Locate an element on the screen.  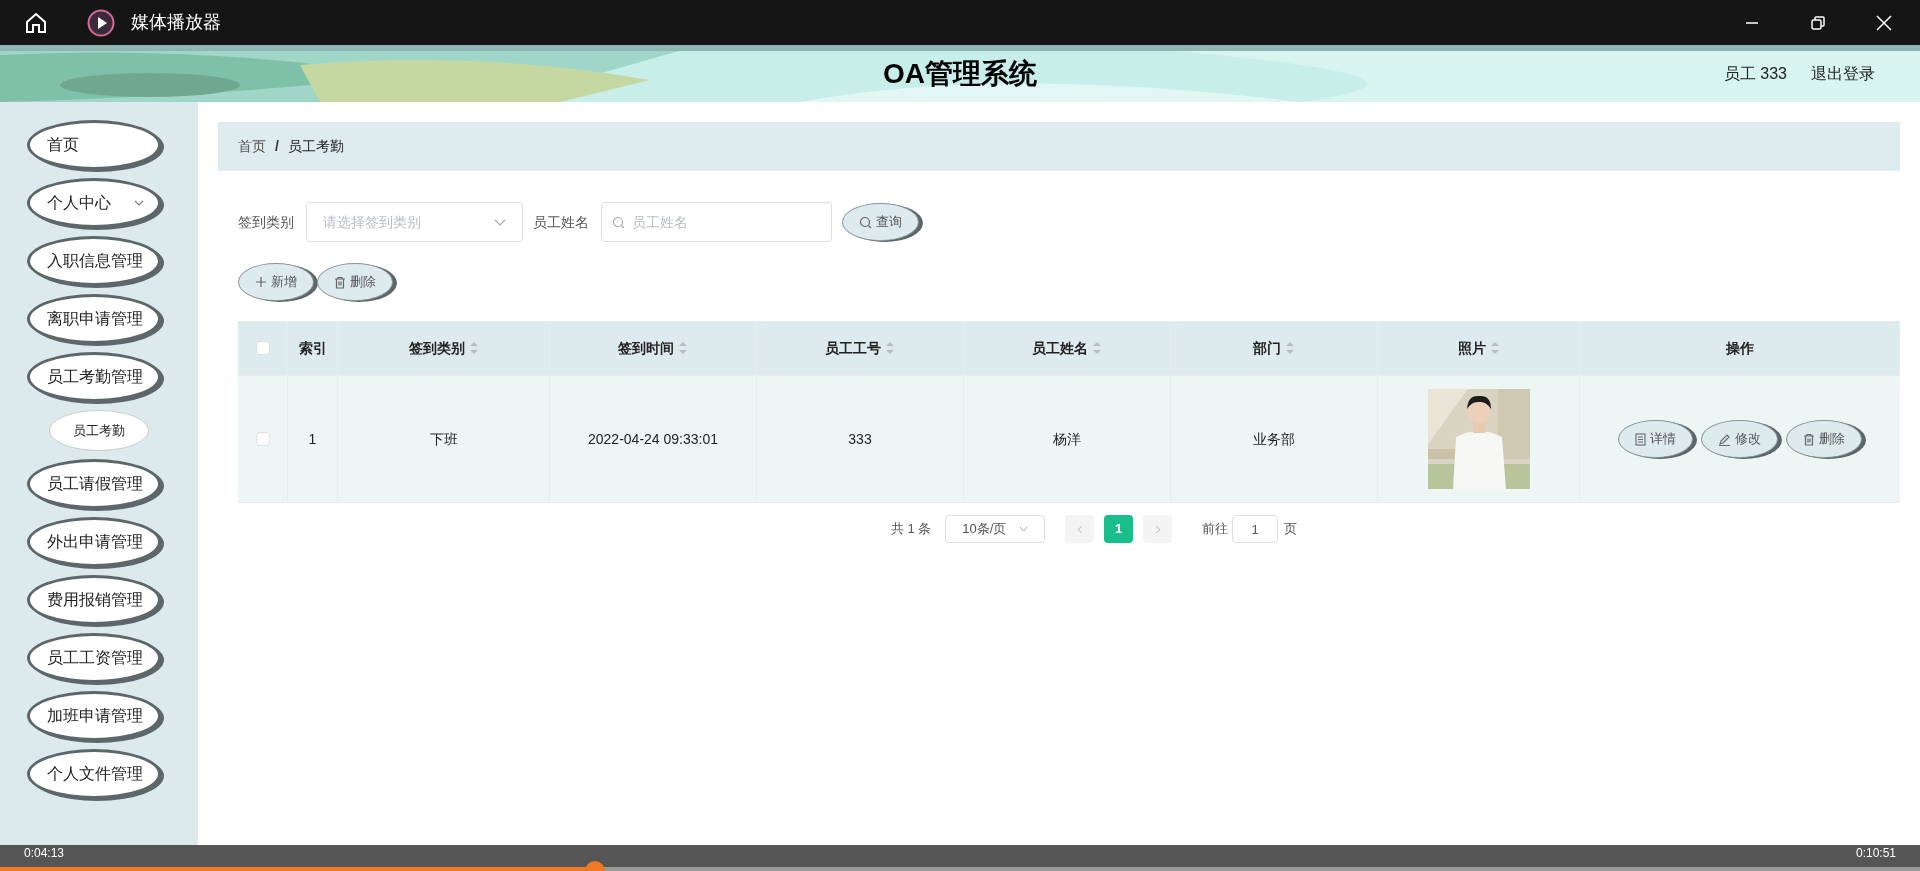
table-cell: 业务部 is located at coordinates (1274, 439).